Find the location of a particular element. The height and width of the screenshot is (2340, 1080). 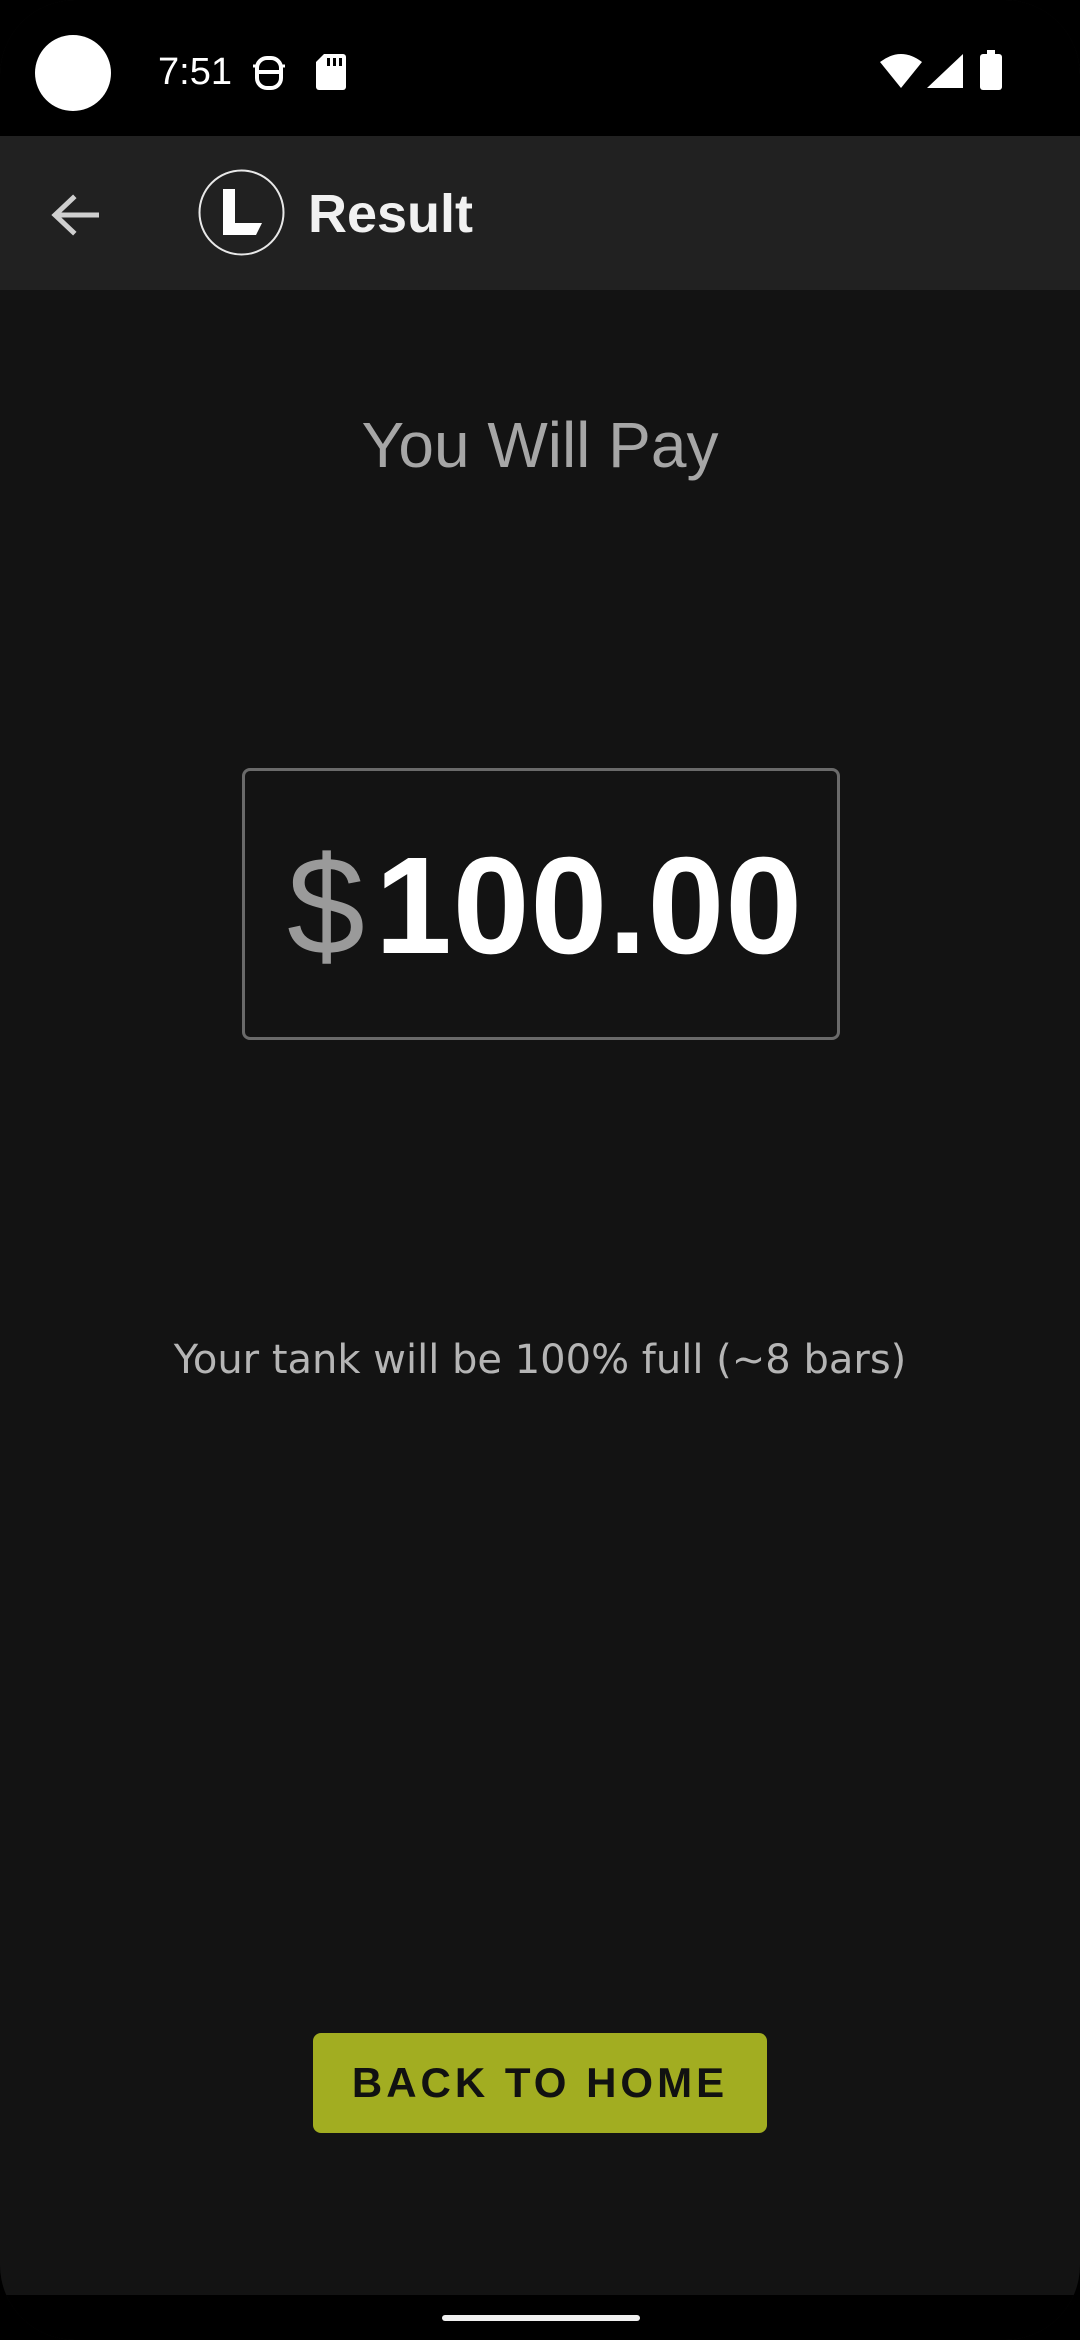

back-button is located at coordinates (75, 215).